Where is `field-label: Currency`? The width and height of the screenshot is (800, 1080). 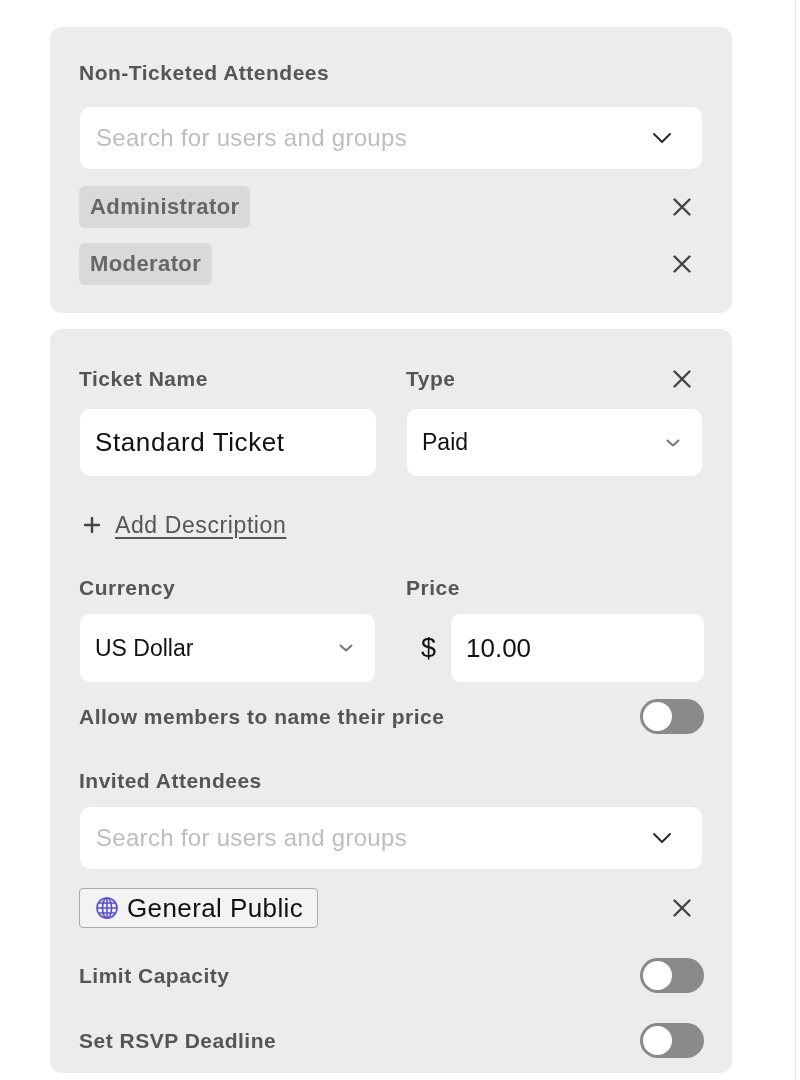 field-label: Currency is located at coordinates (128, 588).